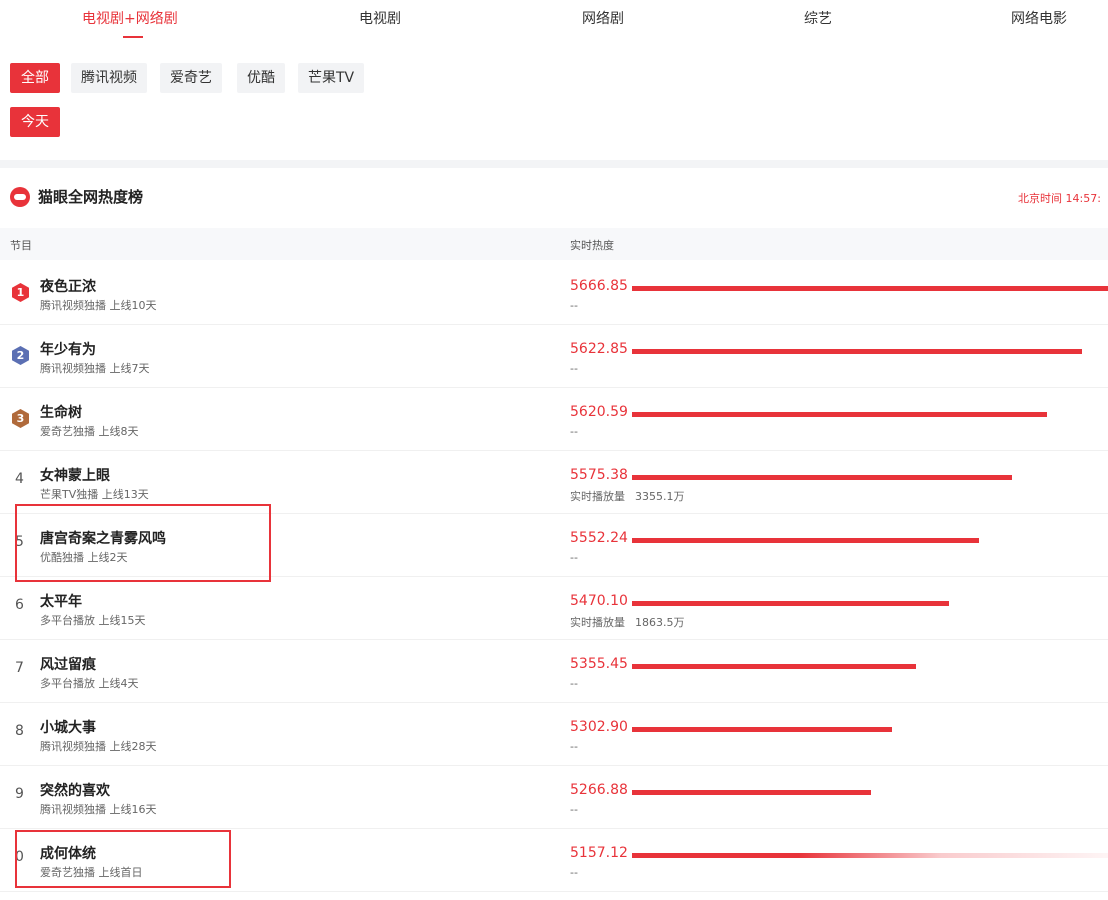 This screenshot has height=900, width=1108. I want to click on table-row: 2 年少有为腾讯视频独播 上线7天 5622.85 --, so click(554, 356).